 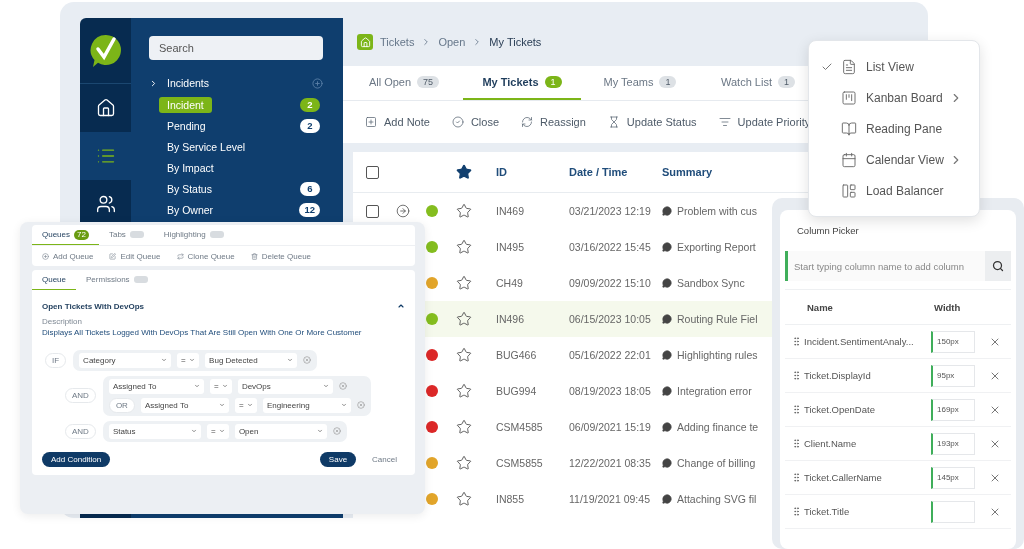 What do you see at coordinates (953, 341) in the screenshot?
I see `width-field: 150px` at bounding box center [953, 341].